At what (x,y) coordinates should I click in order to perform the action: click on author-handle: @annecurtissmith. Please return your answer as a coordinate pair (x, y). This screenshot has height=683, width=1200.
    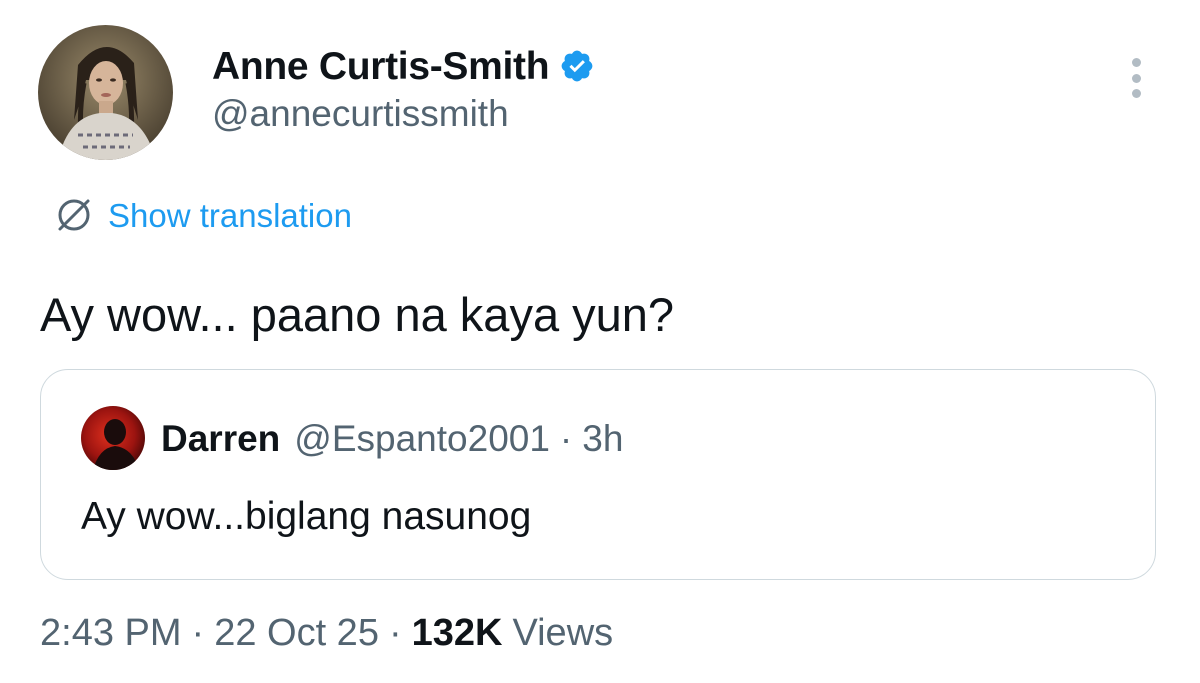
    Looking at the image, I should click on (360, 114).